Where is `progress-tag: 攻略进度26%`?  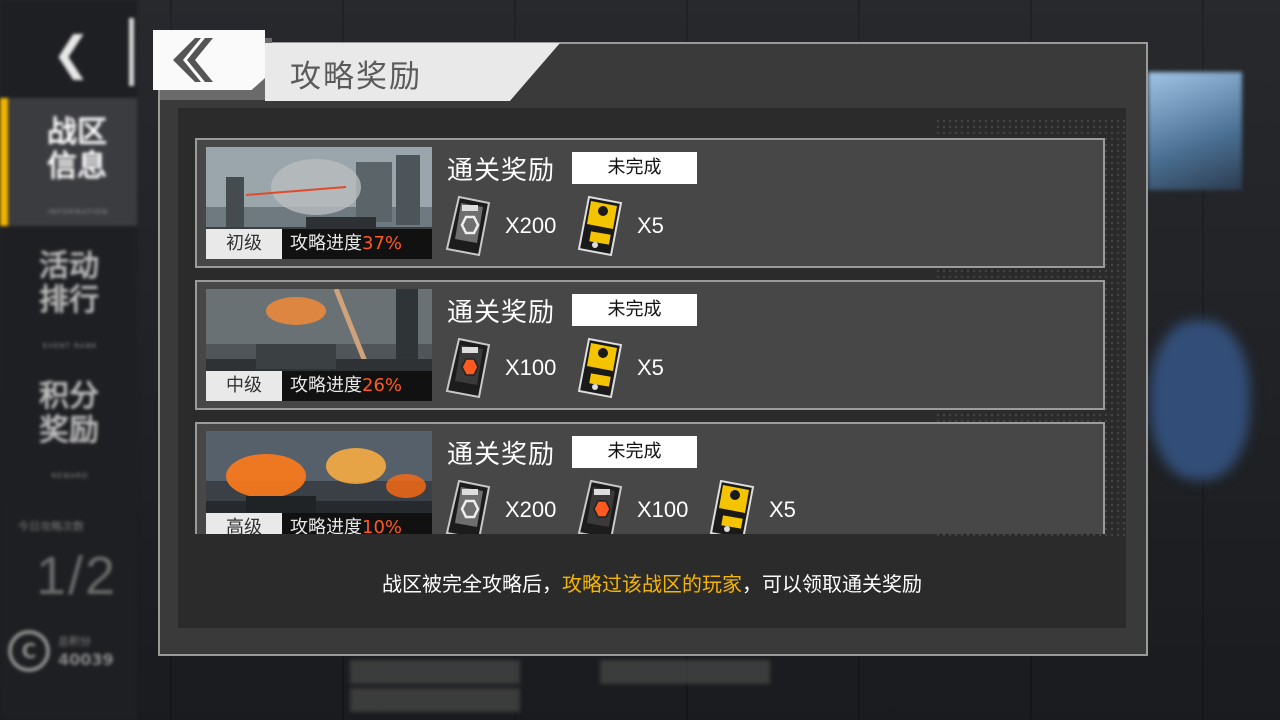
progress-tag: 攻略进度26% is located at coordinates (357, 386).